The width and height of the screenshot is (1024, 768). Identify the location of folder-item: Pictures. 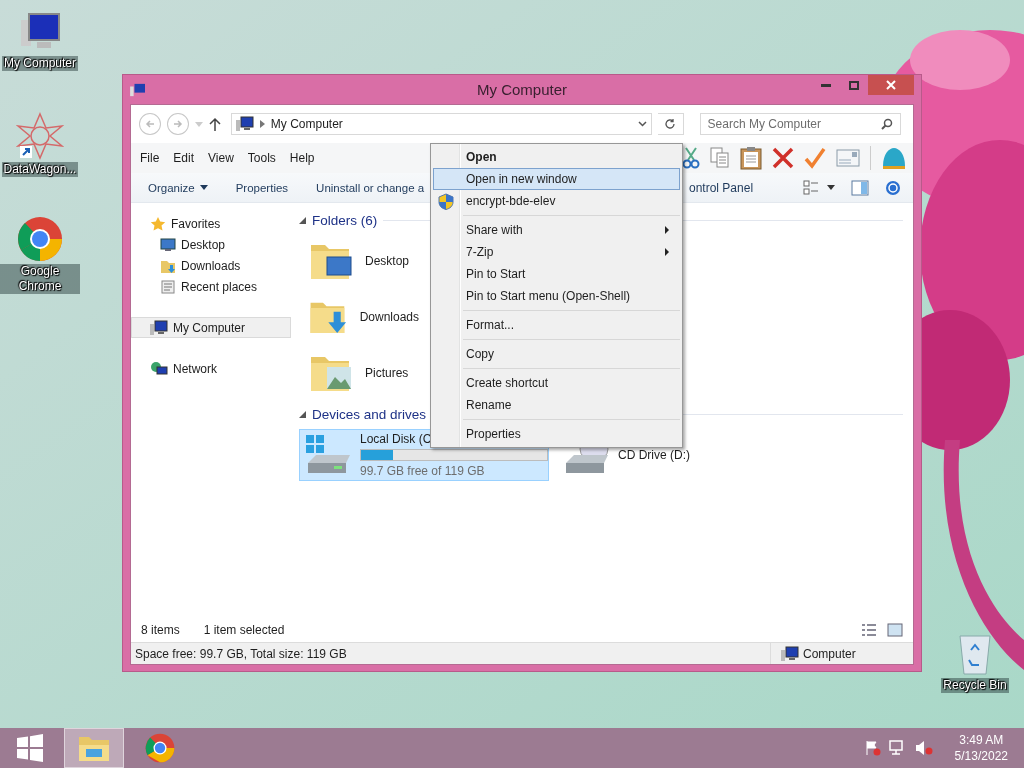
(359, 373).